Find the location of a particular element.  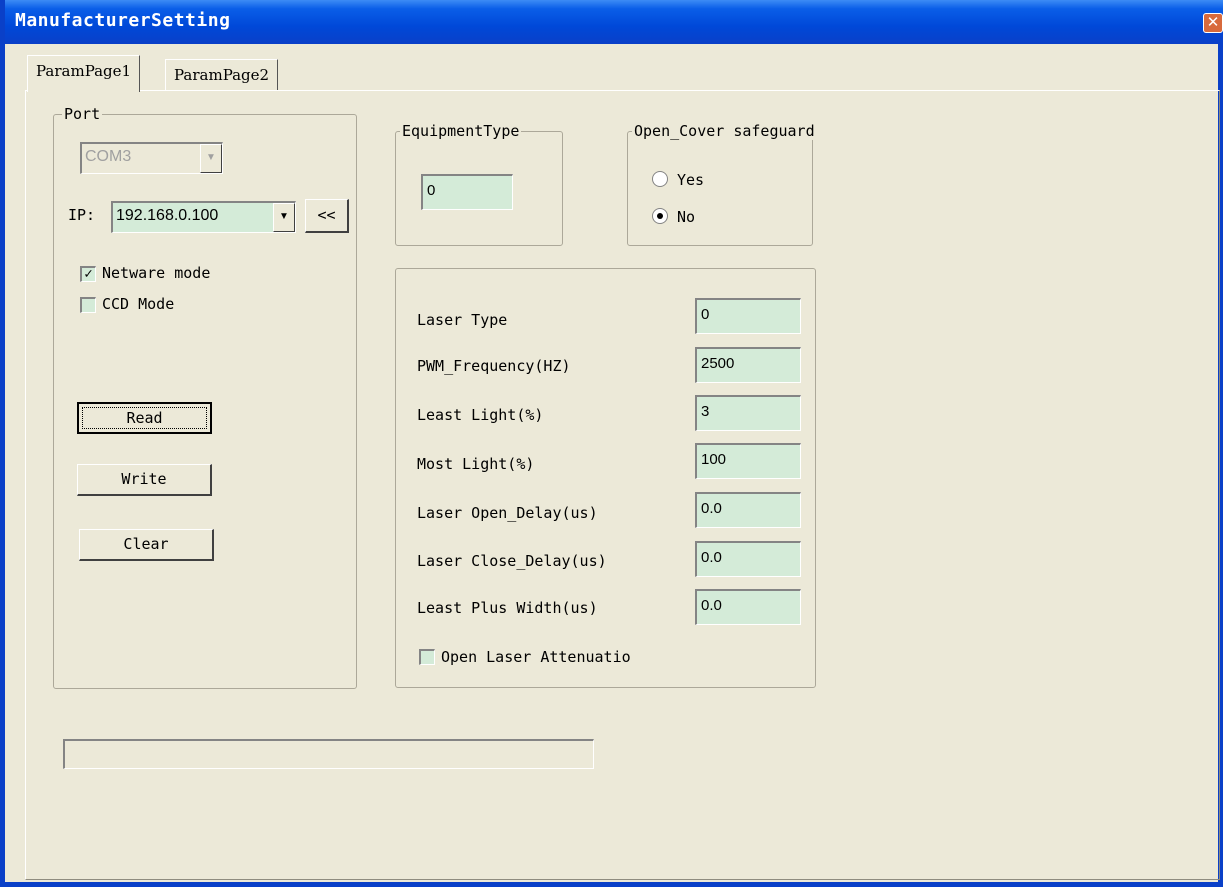

radio-selected-dot is located at coordinates (660, 216).